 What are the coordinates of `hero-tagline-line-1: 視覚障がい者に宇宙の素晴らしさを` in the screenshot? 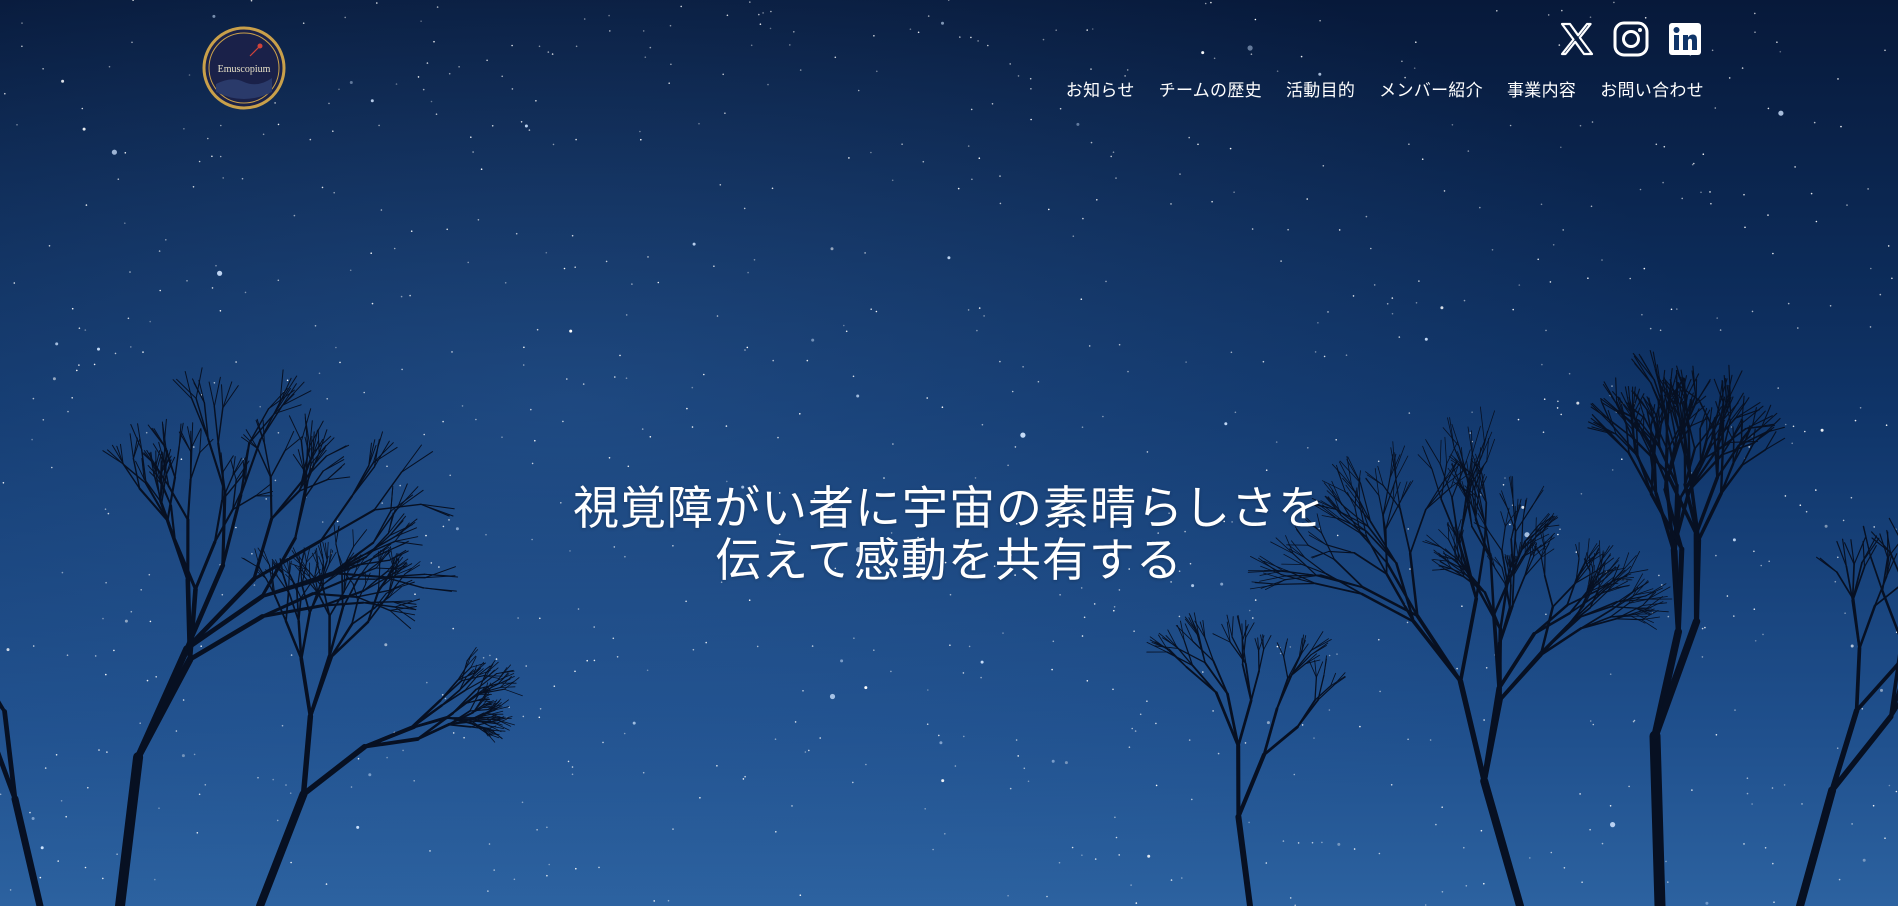 It's located at (949, 508).